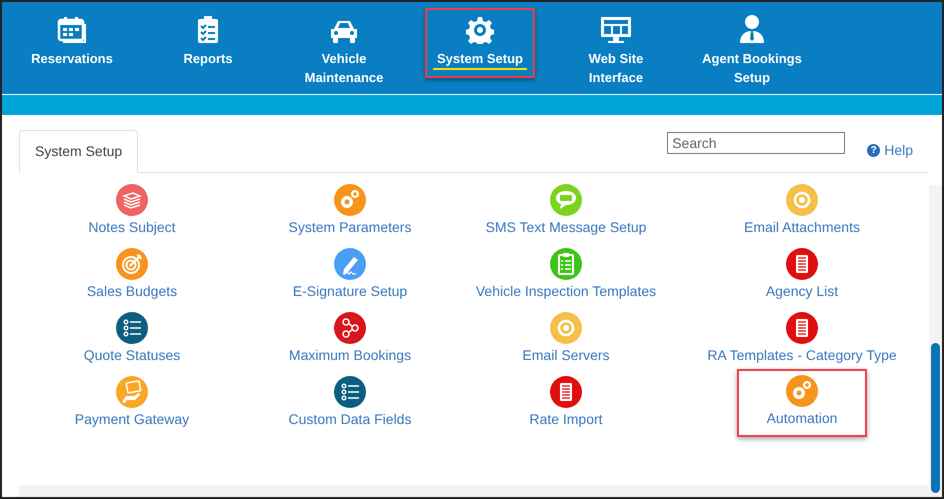  I want to click on nav-item: System Setup, so click(480, 43).